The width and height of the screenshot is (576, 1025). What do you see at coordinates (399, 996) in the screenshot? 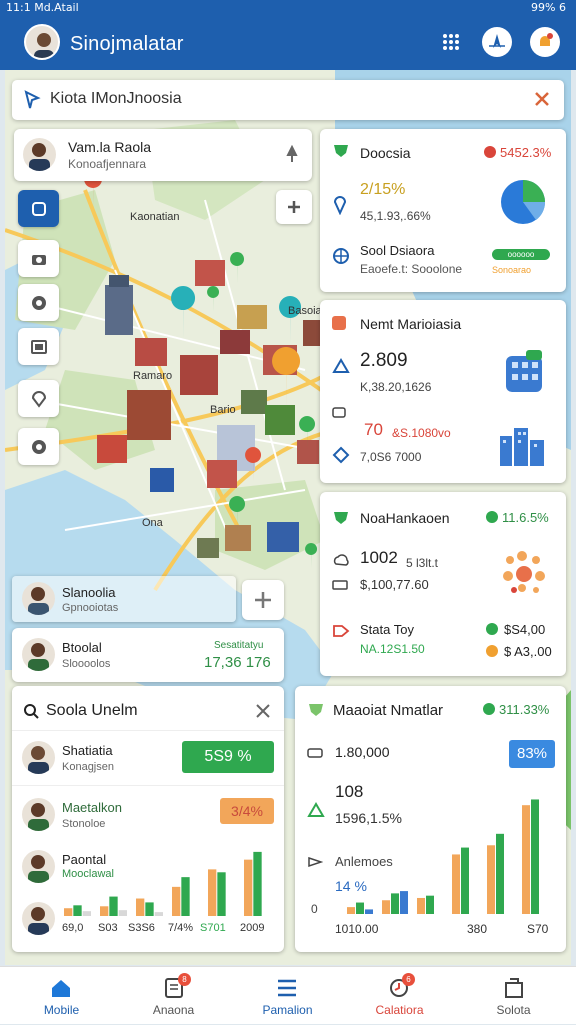
I see `nav-item-calatiora: 6 Calatiora` at bounding box center [399, 996].